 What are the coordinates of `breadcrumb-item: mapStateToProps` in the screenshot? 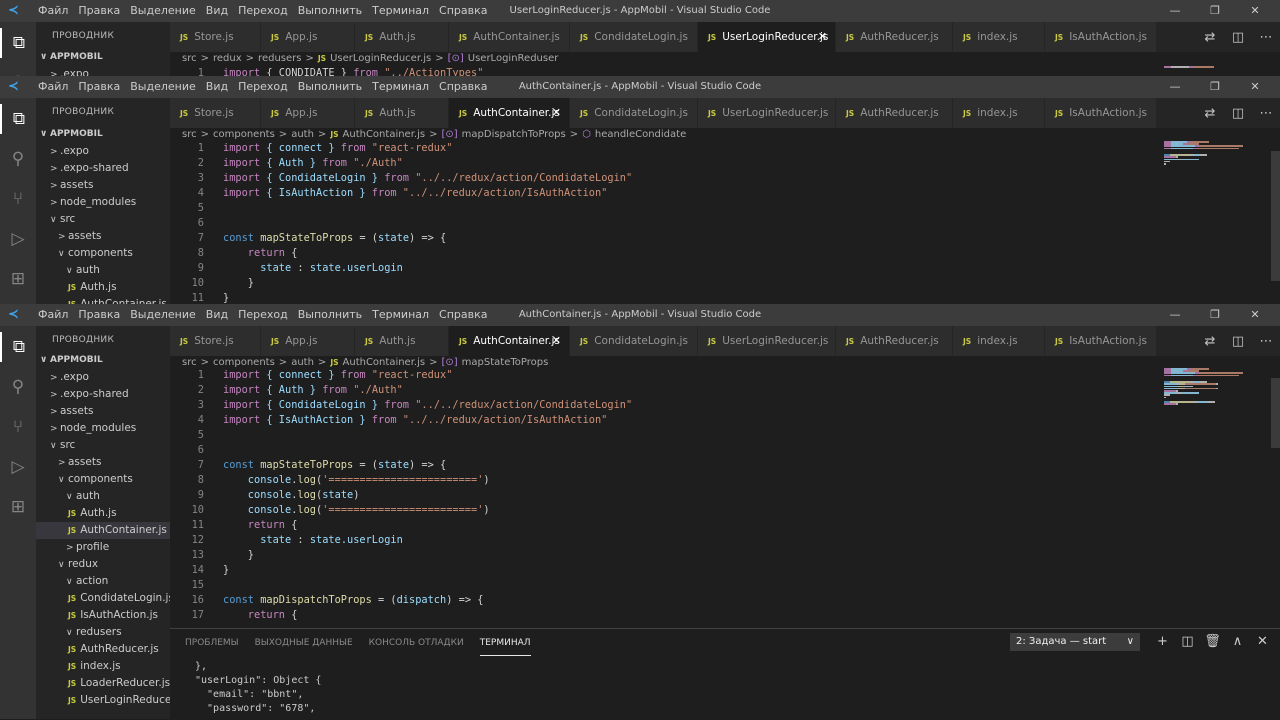 It's located at (505, 362).